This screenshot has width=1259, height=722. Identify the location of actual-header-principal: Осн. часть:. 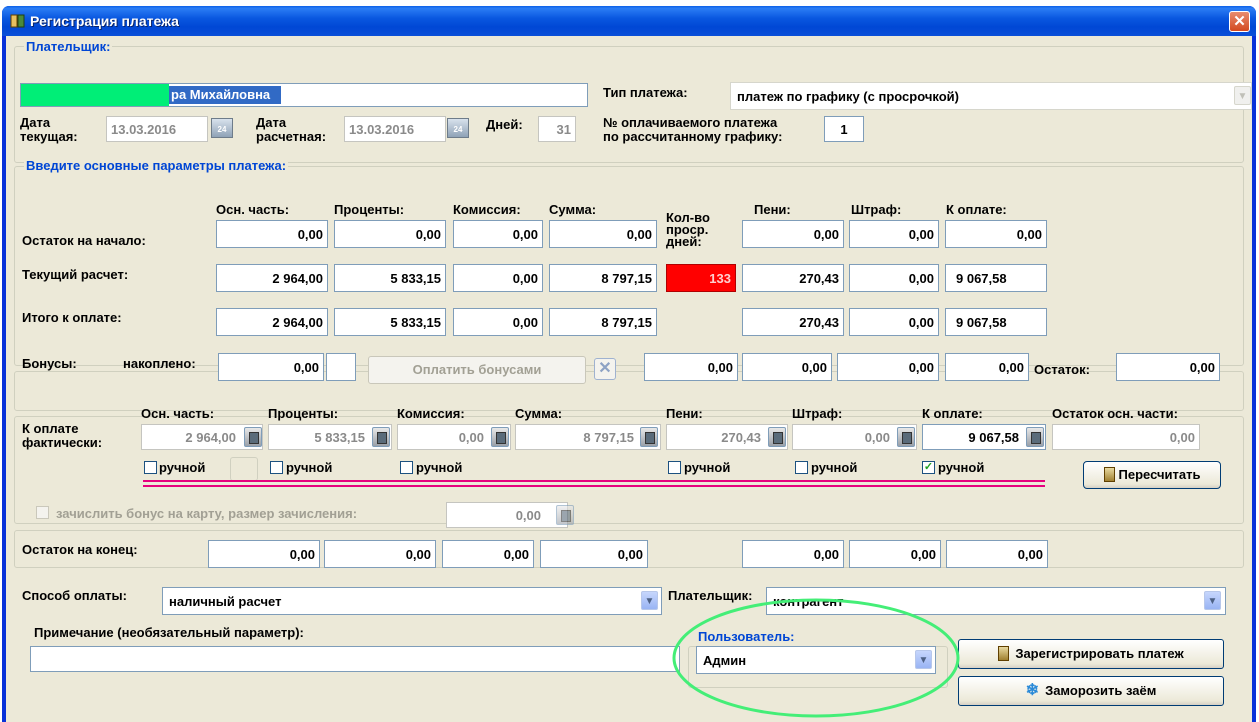
(178, 413).